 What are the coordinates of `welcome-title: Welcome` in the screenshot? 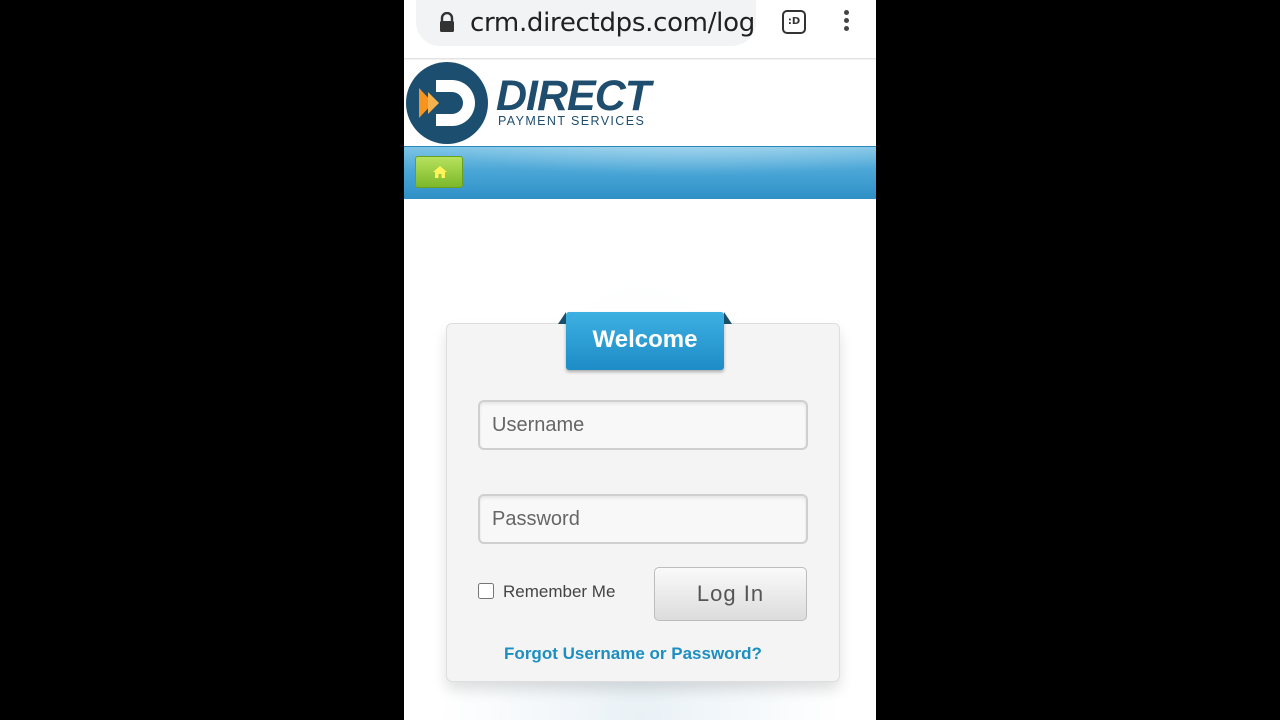 It's located at (645, 339).